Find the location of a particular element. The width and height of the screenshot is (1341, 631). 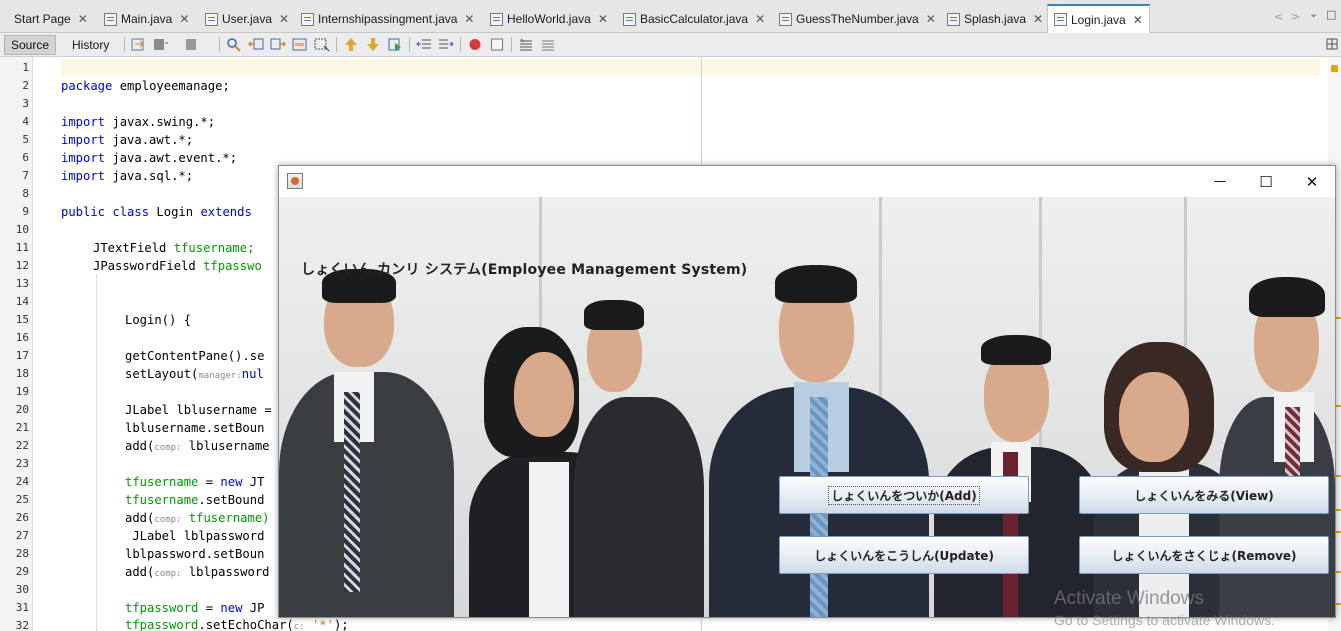

tab-internshipassingment-java: Internshipassingment.java ✕ is located at coordinates (387, 19).